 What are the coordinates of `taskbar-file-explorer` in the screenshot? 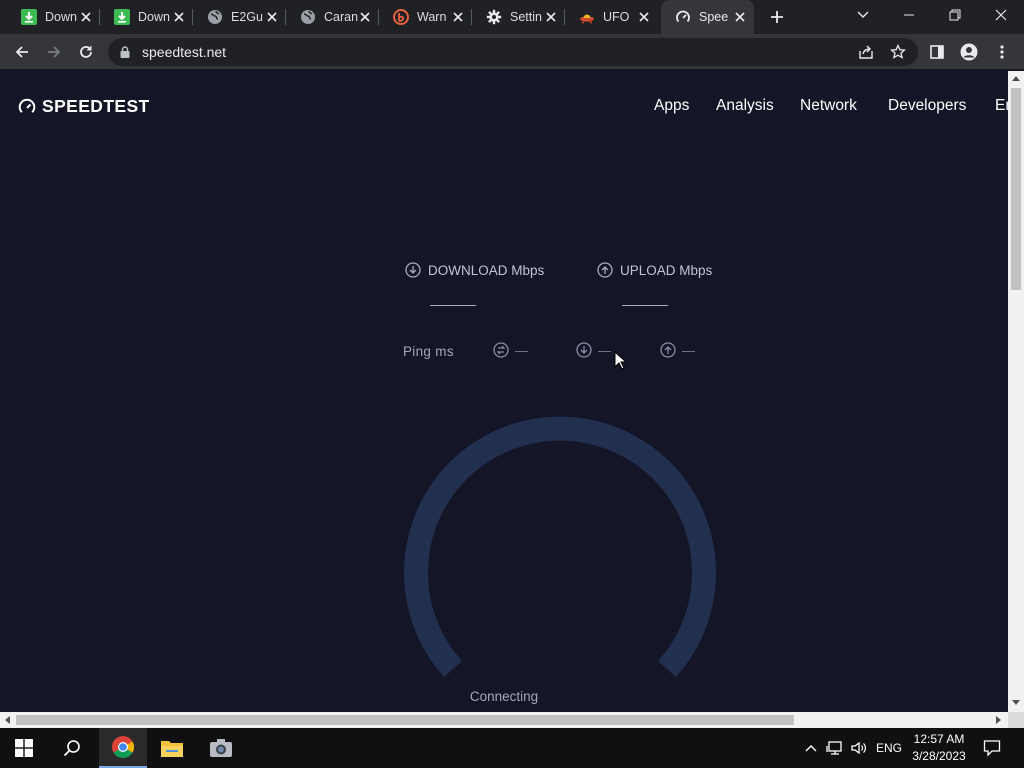 It's located at (172, 748).